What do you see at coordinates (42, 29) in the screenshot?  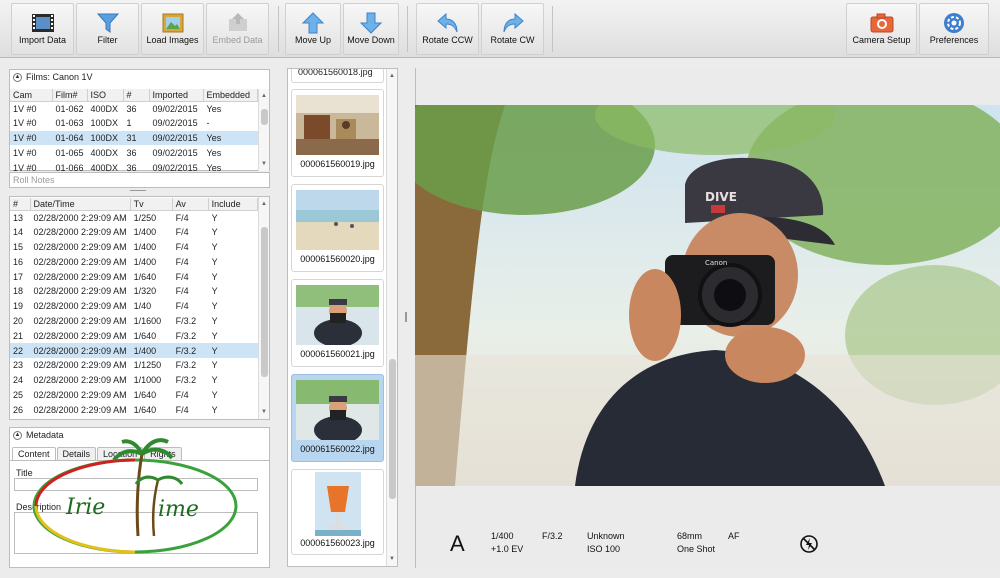 I see `import-data-button: Import Data` at bounding box center [42, 29].